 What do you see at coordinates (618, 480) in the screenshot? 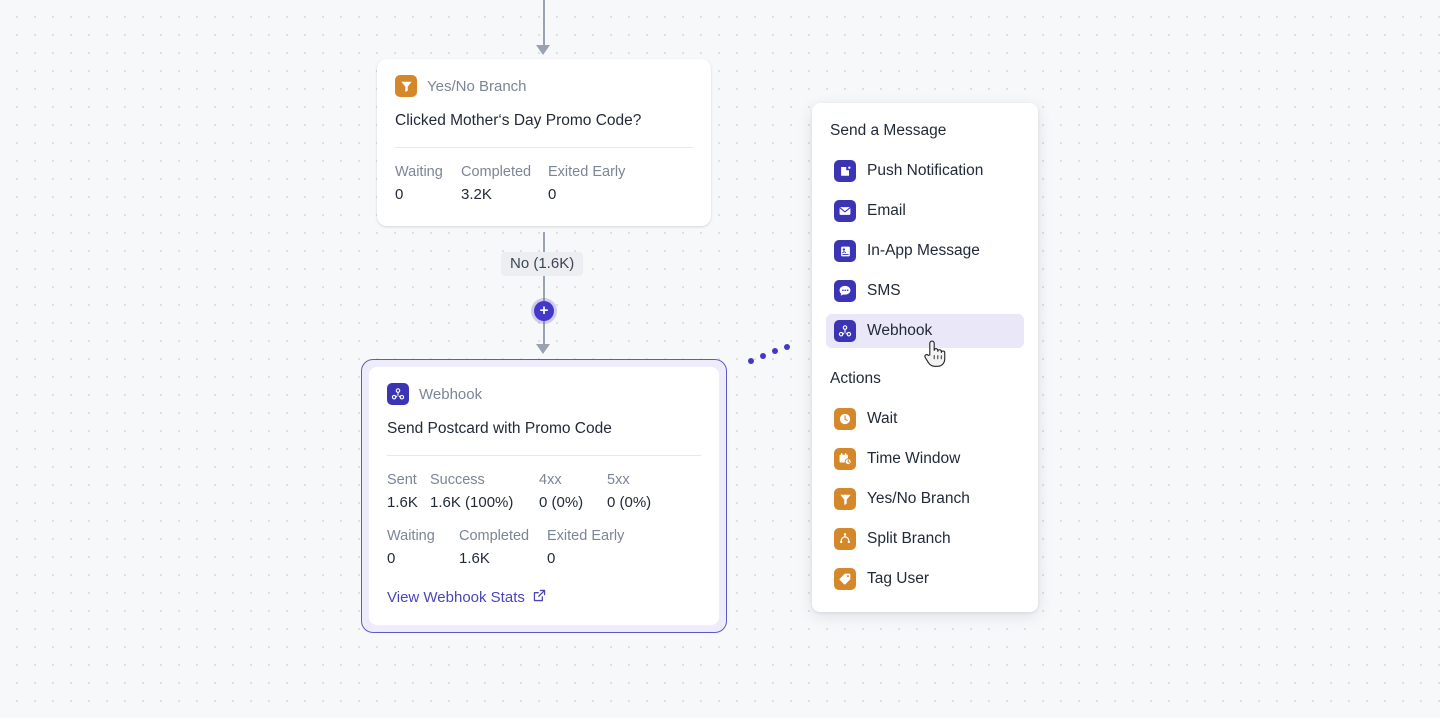
I see `stat-label: 5xx` at bounding box center [618, 480].